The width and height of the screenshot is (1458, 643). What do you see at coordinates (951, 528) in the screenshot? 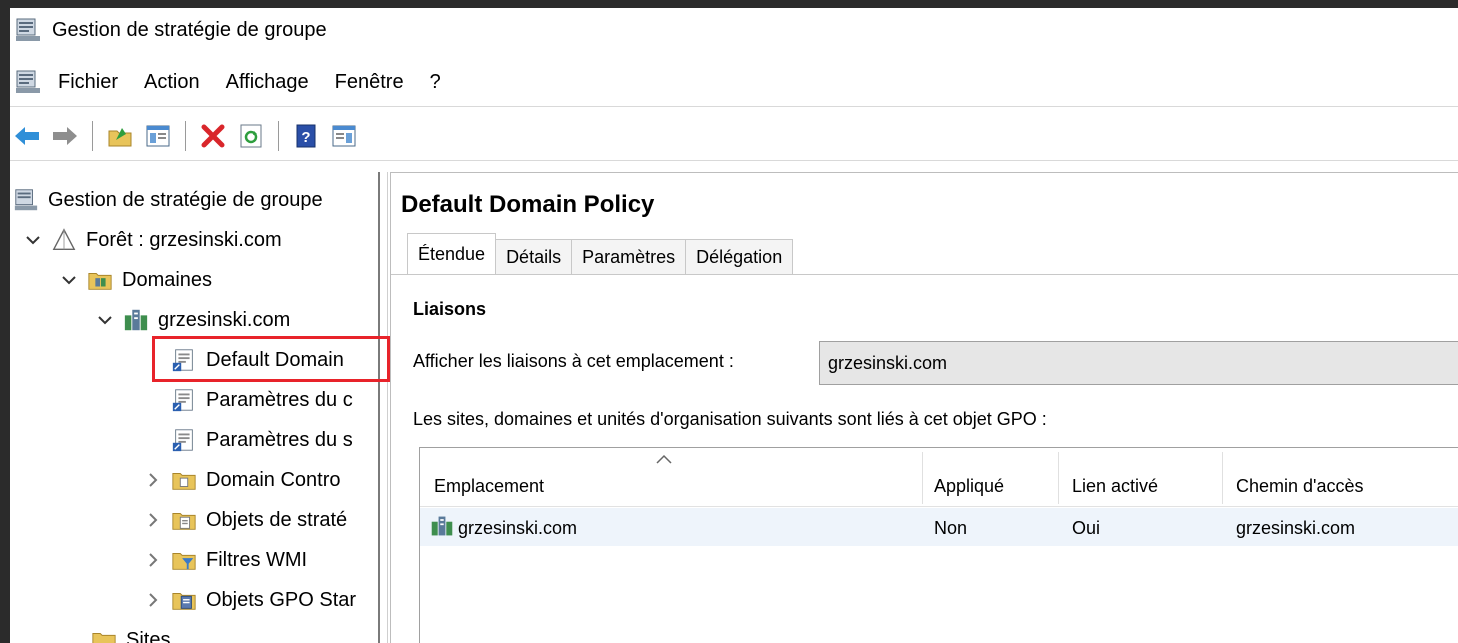
I see `cell-enforced: Non` at bounding box center [951, 528].